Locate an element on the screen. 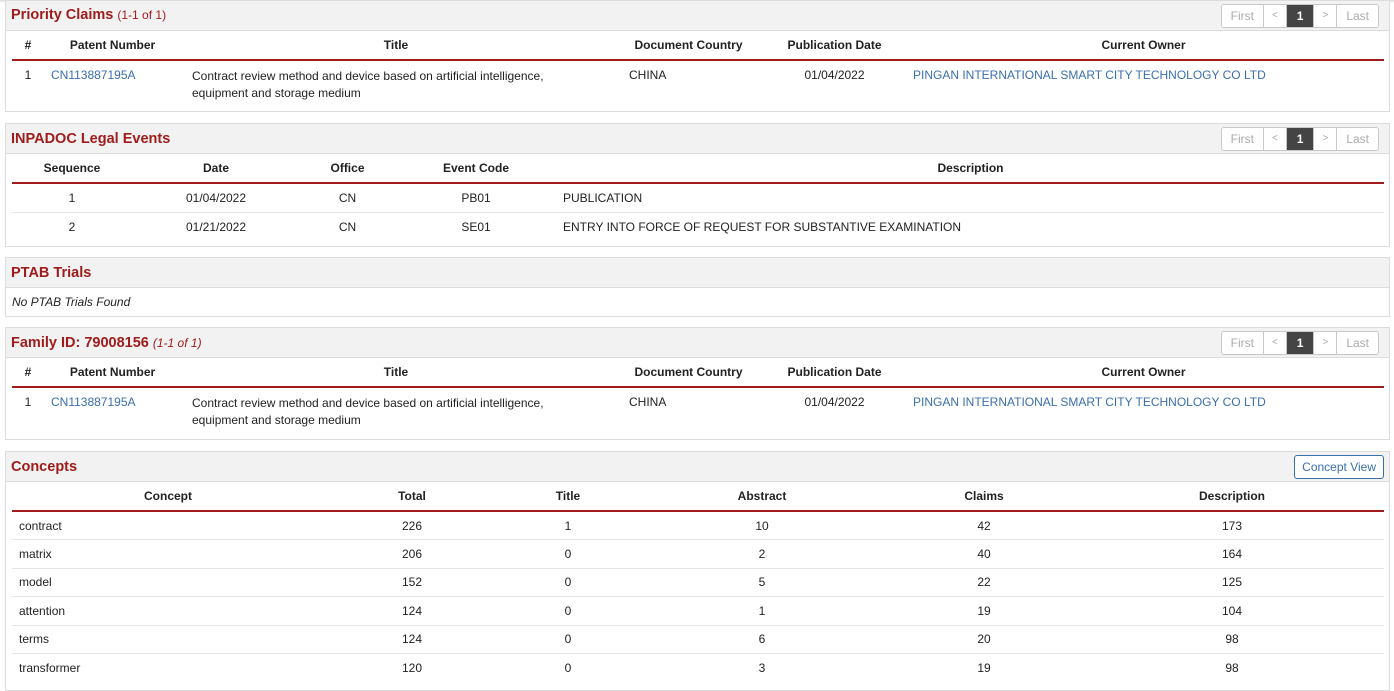 The height and width of the screenshot is (691, 1394). table-row: transformer 120 0 3 19 98 is located at coordinates (698, 668).